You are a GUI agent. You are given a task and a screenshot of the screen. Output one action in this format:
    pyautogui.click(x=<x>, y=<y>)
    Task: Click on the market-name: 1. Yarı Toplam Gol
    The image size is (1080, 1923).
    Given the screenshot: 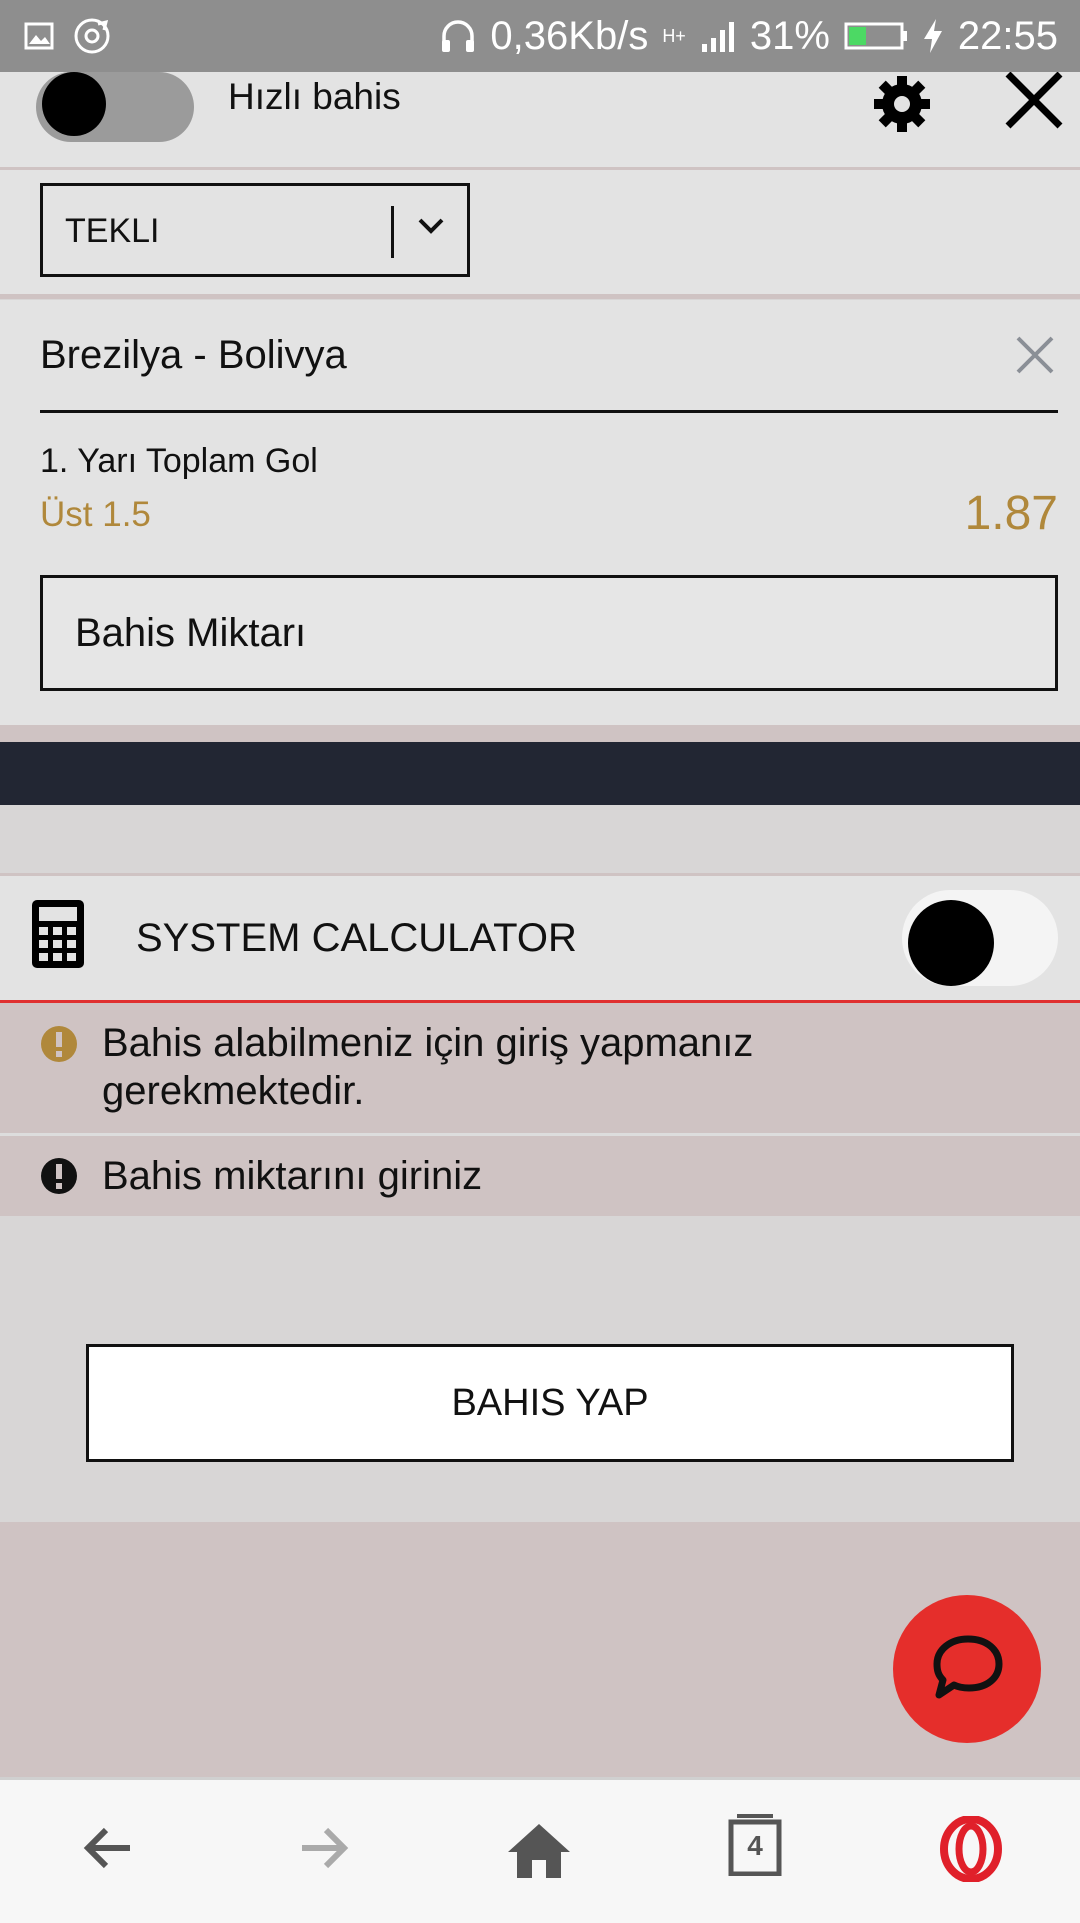 What is the action you would take?
    pyautogui.click(x=179, y=461)
    